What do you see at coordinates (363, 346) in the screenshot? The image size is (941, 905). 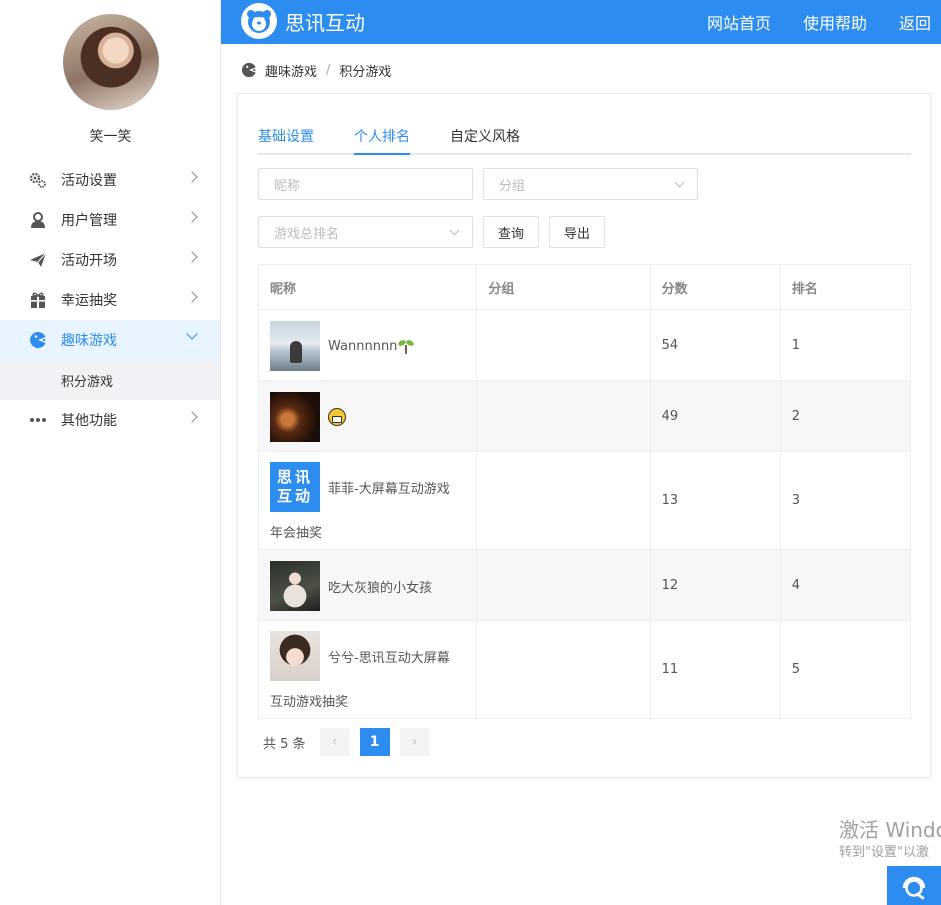 I see `nickname-text: Wannnnnn` at bounding box center [363, 346].